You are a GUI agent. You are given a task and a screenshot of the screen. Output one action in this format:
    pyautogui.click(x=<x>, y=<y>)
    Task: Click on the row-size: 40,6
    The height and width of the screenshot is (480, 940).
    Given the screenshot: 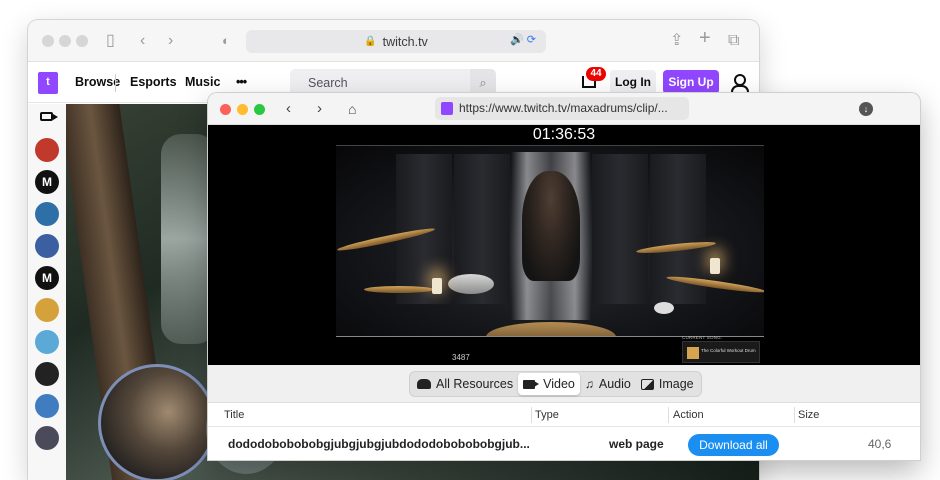 What is the action you would take?
    pyautogui.click(x=880, y=444)
    